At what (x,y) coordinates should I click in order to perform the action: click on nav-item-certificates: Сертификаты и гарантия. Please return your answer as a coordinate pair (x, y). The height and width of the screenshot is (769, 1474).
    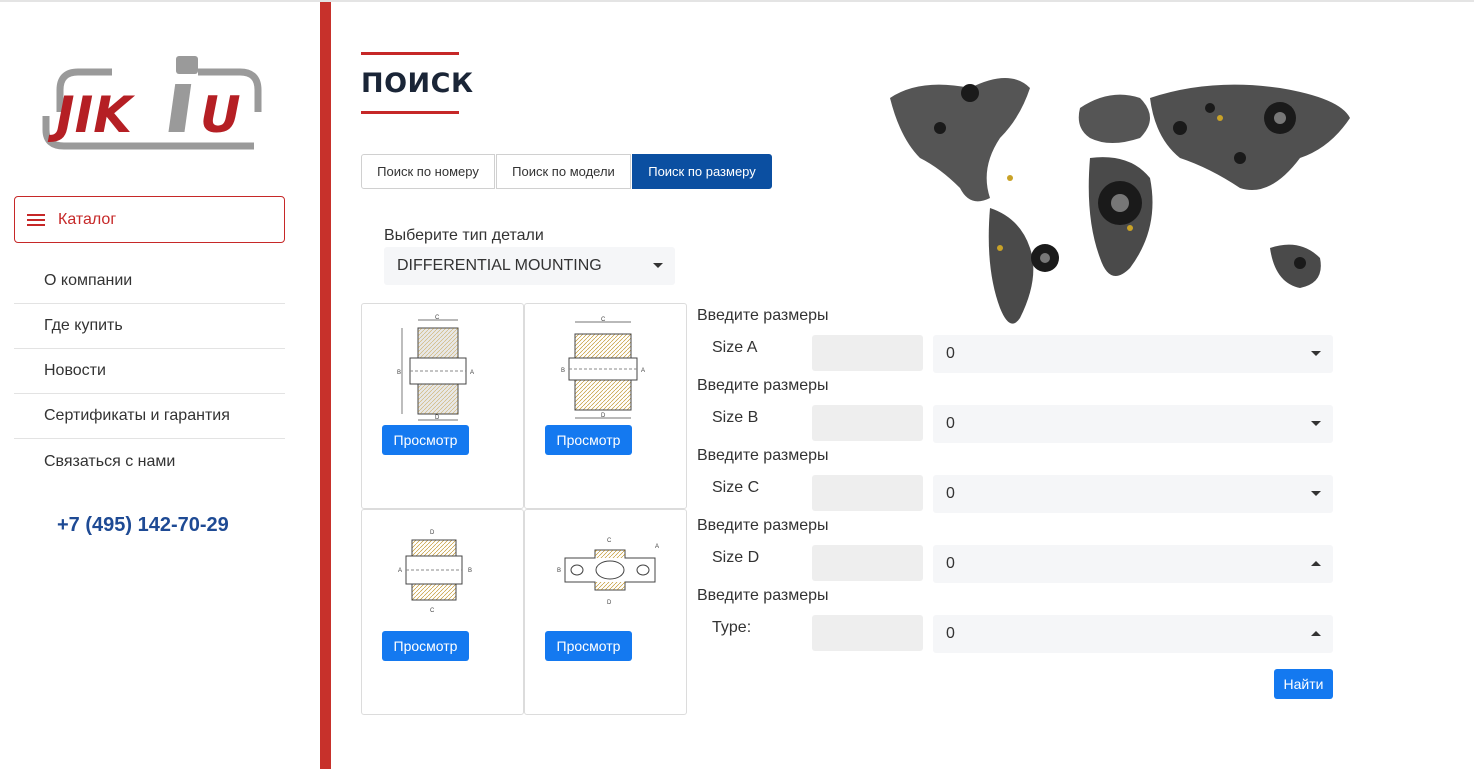
    Looking at the image, I should click on (149, 416).